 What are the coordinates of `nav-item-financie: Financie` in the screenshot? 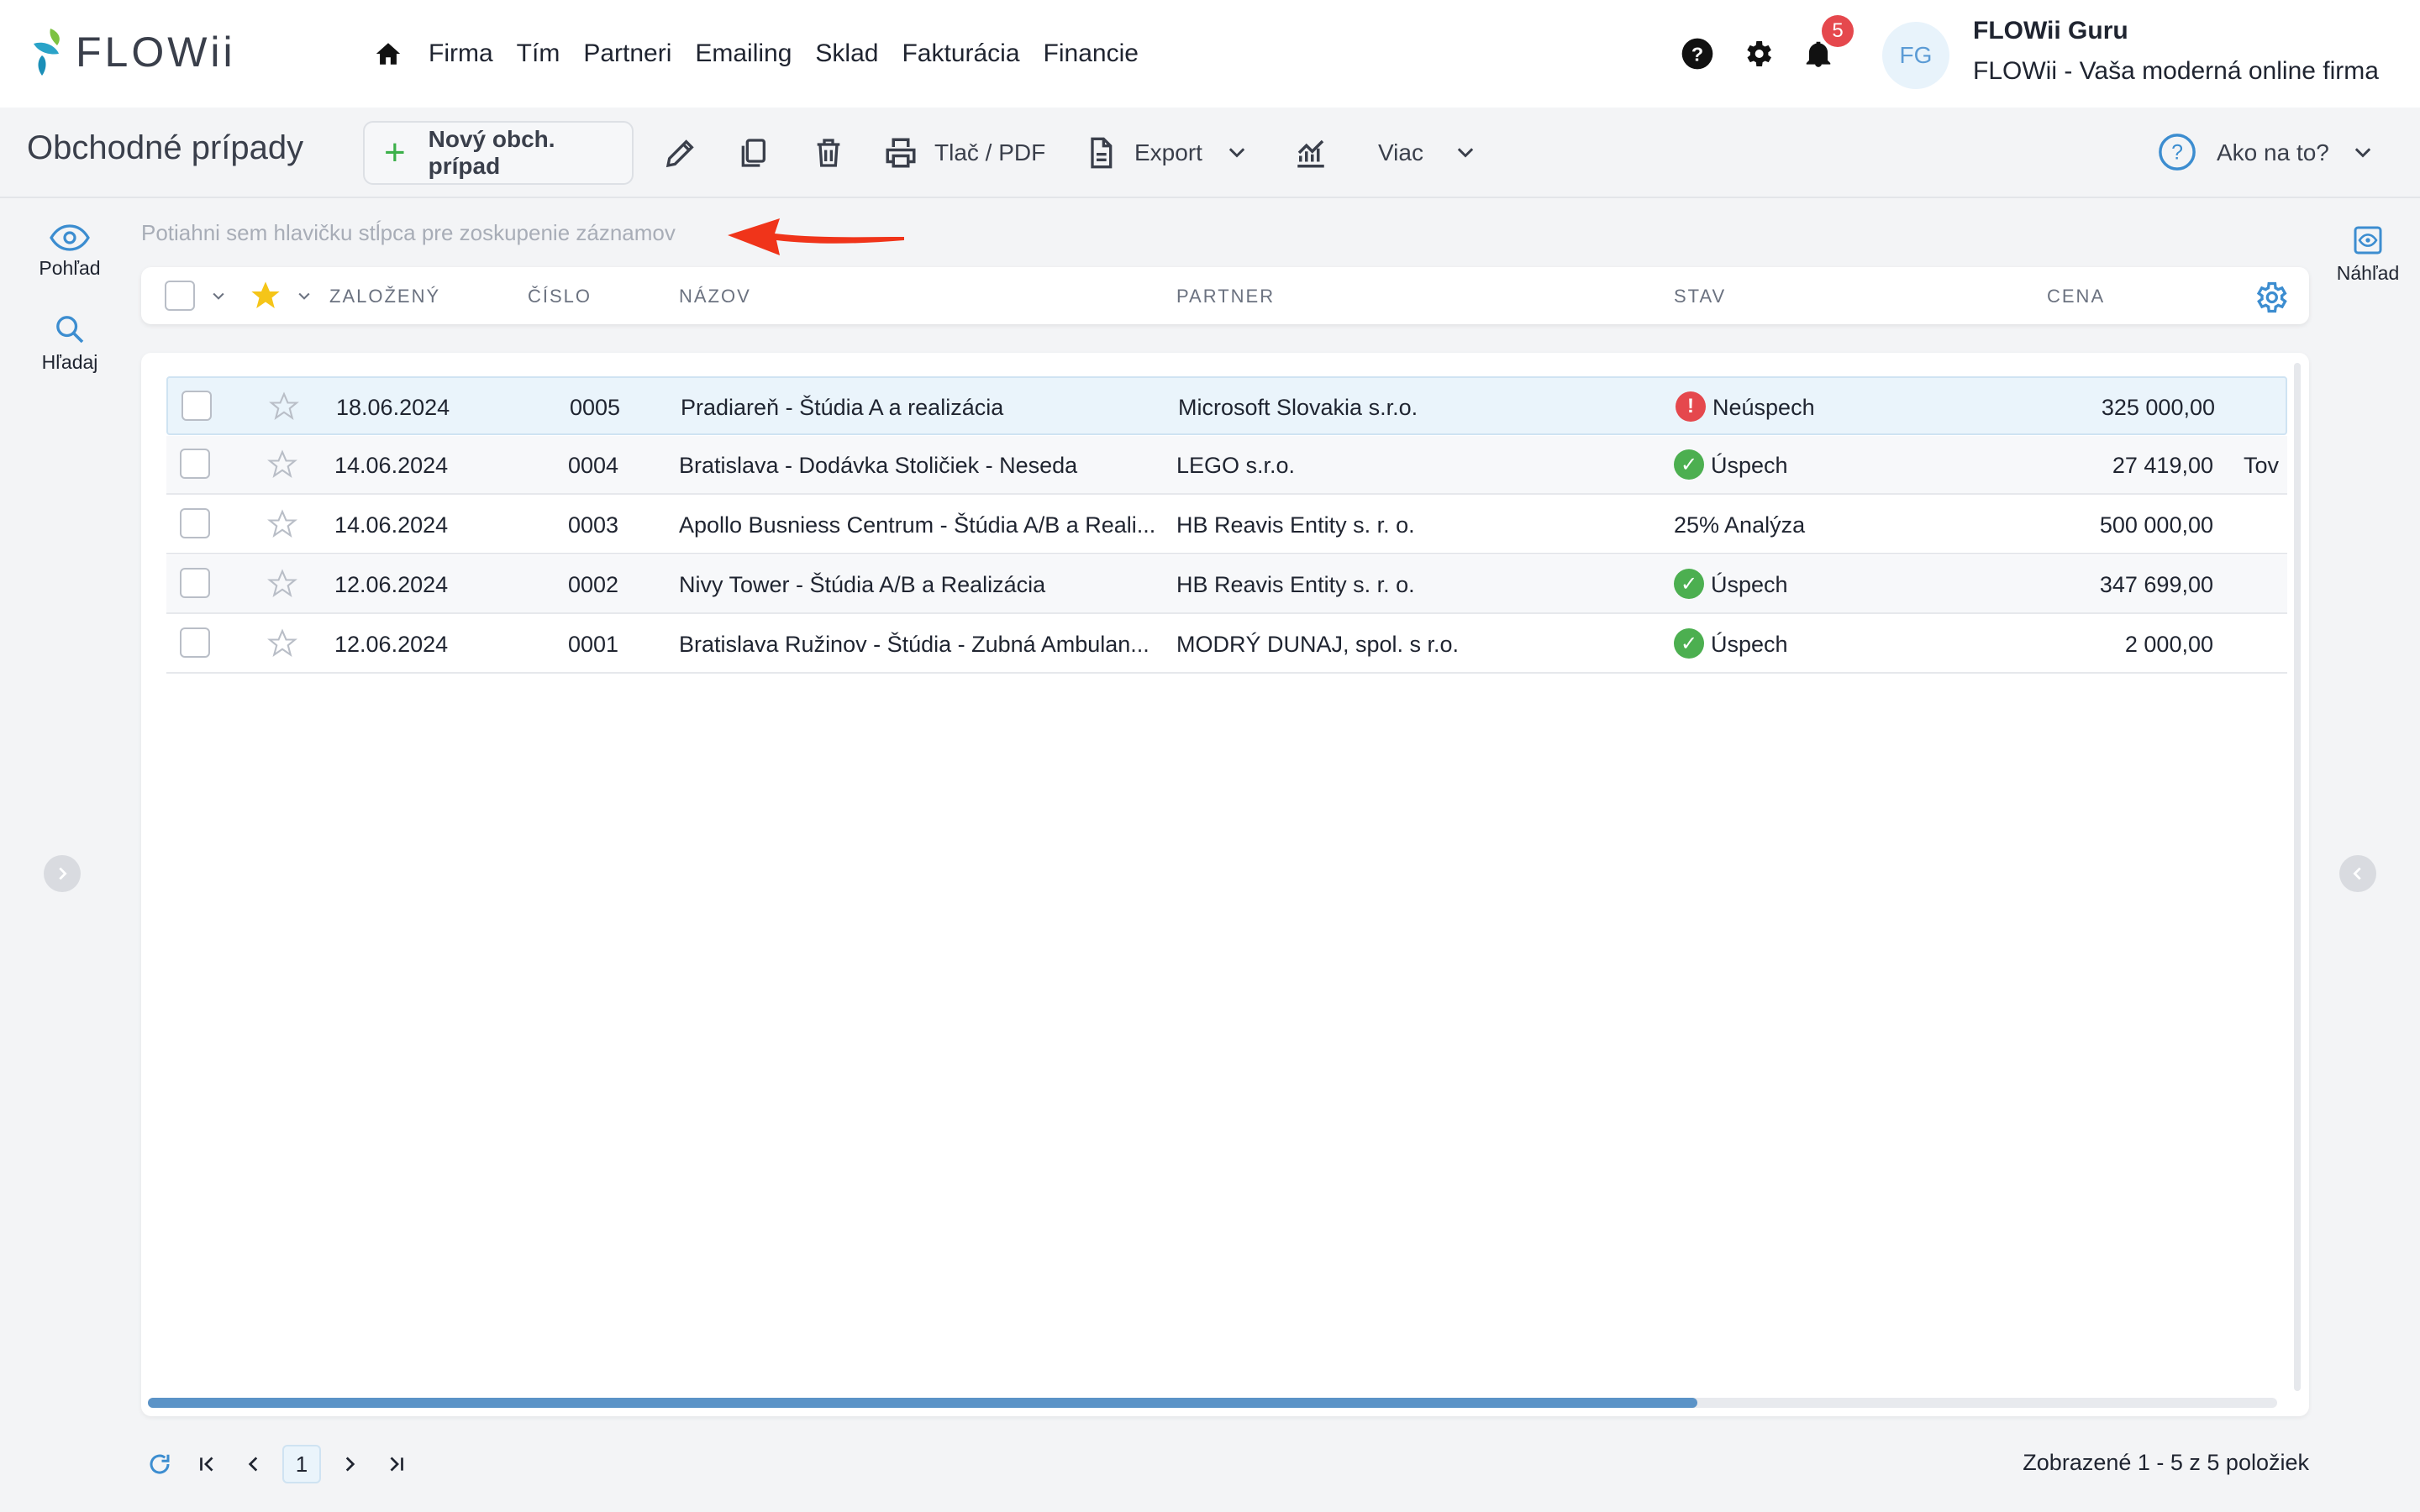 It's located at (1091, 53).